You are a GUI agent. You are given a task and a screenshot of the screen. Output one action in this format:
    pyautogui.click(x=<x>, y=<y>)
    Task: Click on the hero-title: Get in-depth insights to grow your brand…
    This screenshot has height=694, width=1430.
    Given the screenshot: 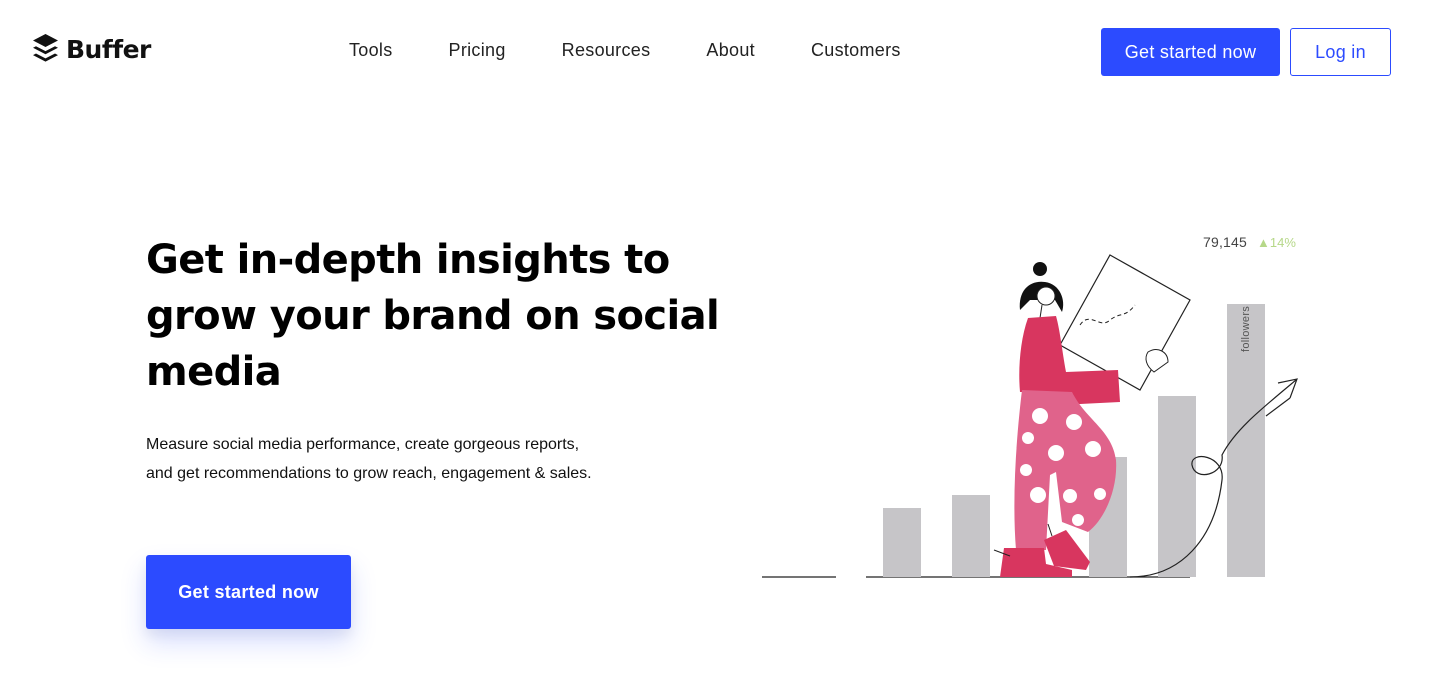 What is the action you would take?
    pyautogui.click(x=433, y=316)
    